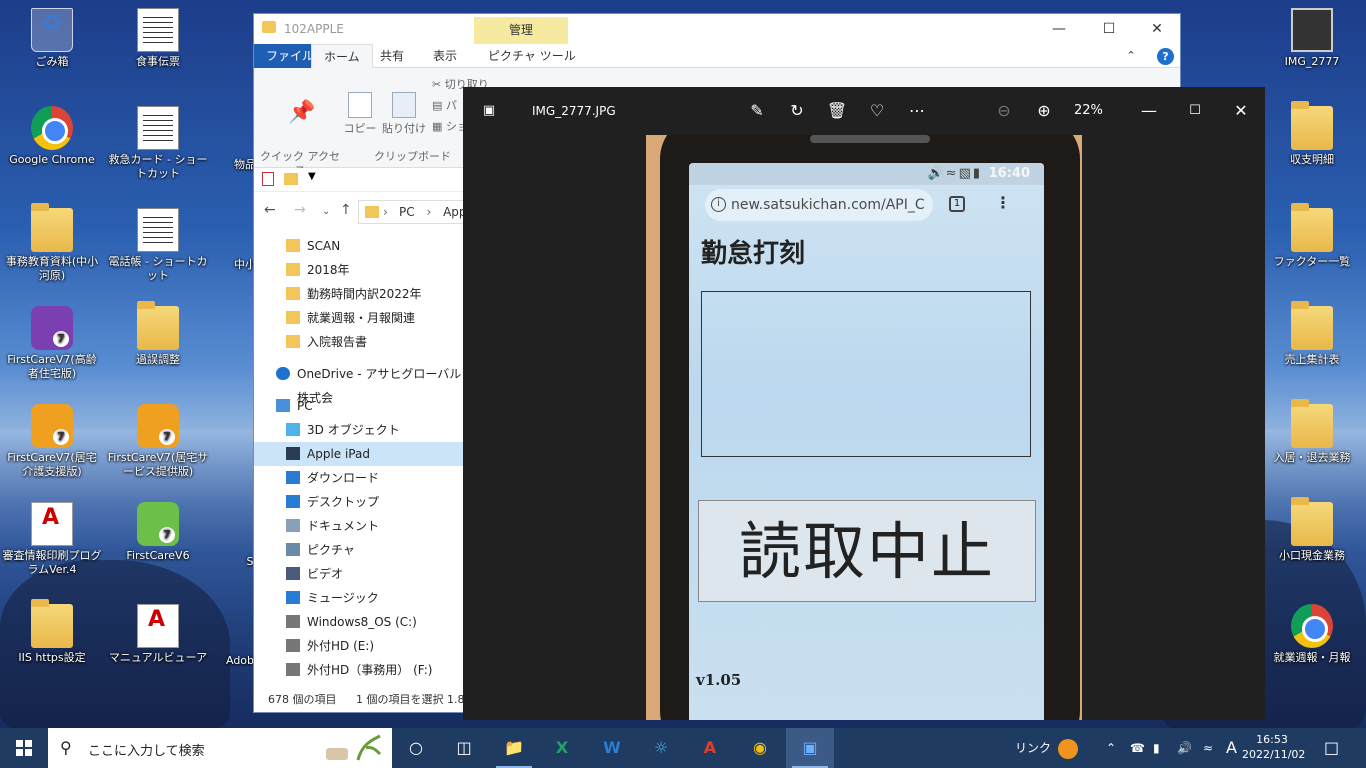 The height and width of the screenshot is (768, 1366). I want to click on desktop-shortcut: 食事伝票, so click(158, 38).